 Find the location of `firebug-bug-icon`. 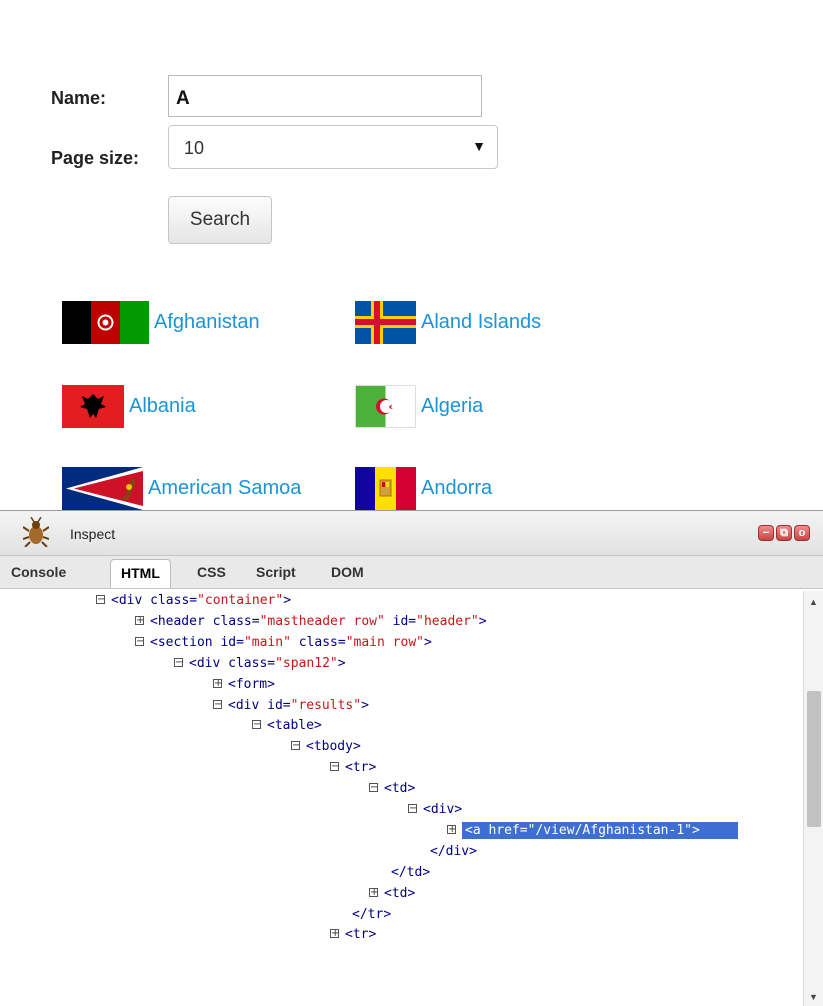

firebug-bug-icon is located at coordinates (36, 532).